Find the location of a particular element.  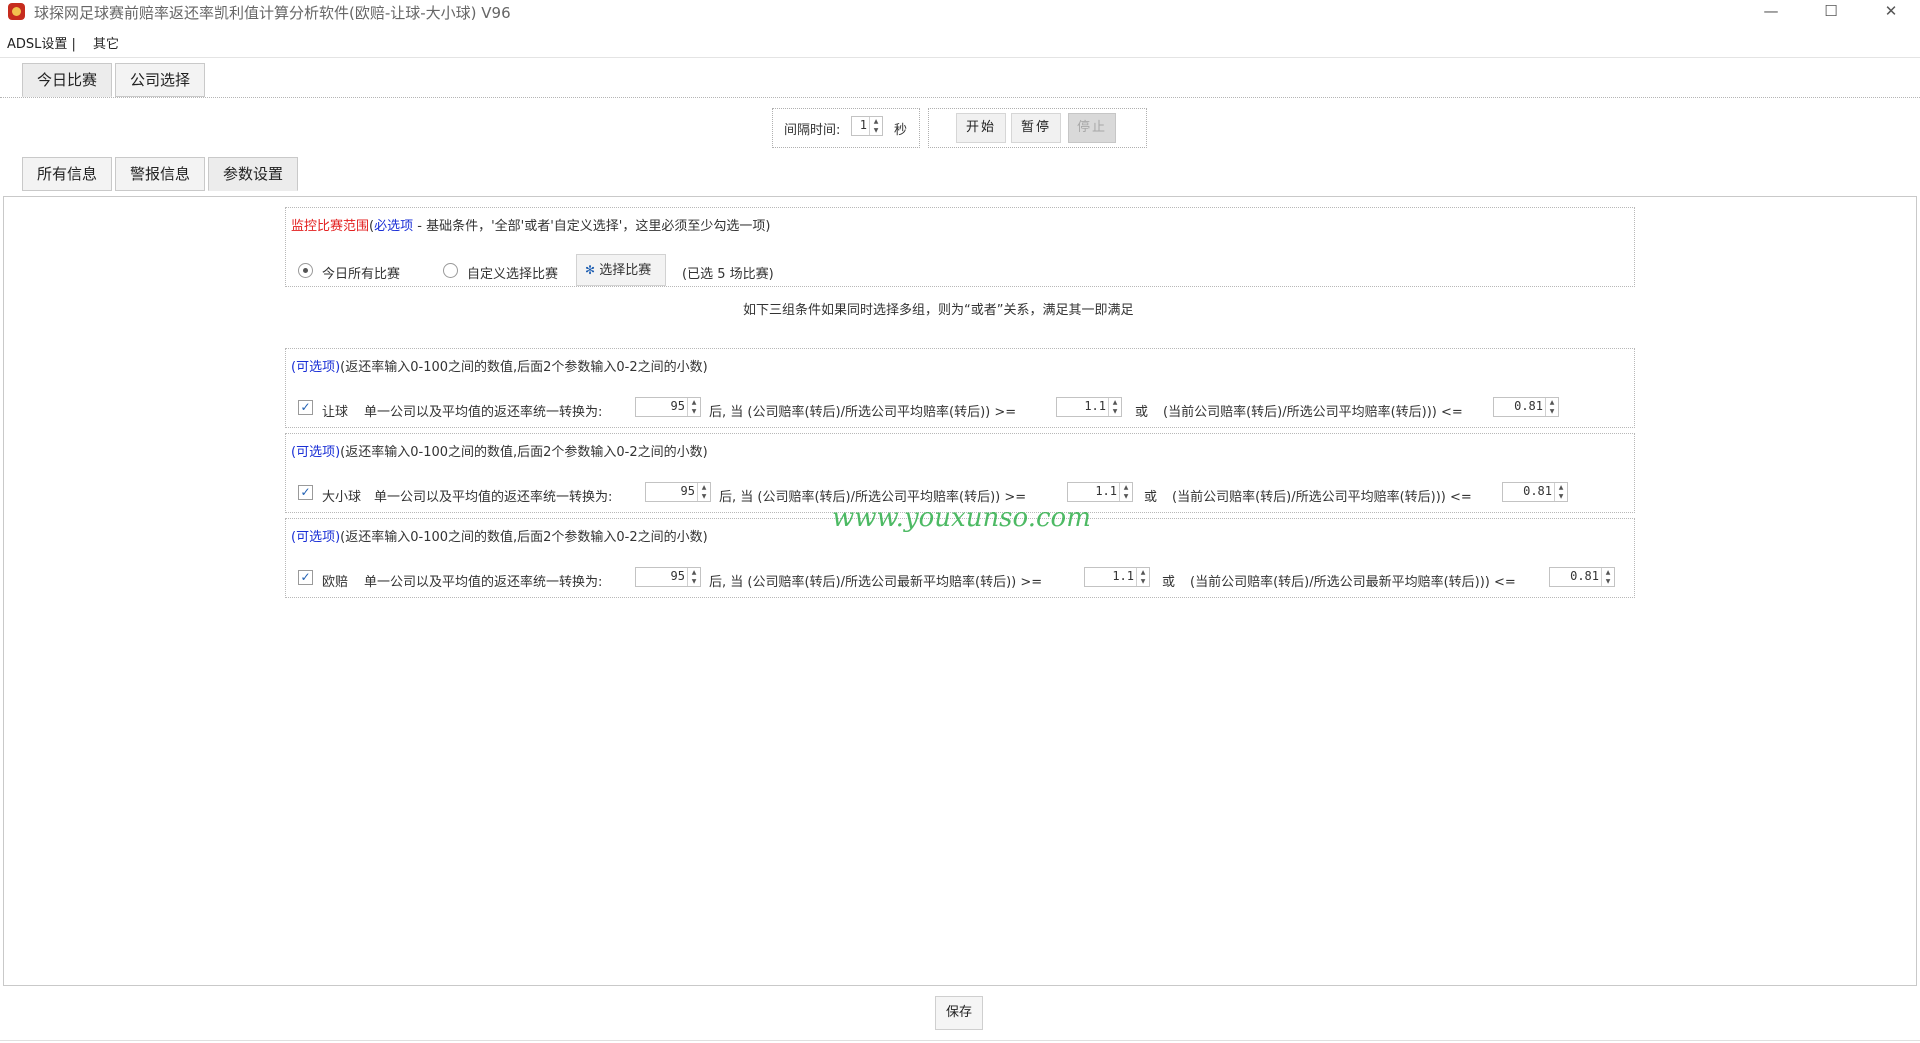

pause-button: 暂停 is located at coordinates (1036, 128).